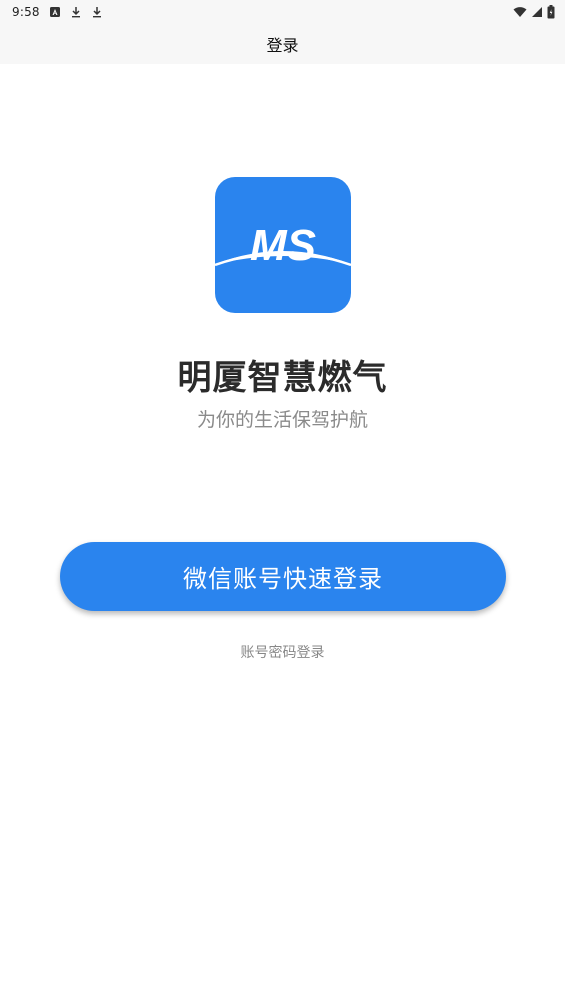  Describe the element at coordinates (537, 12) in the screenshot. I see `signal-icon` at that location.